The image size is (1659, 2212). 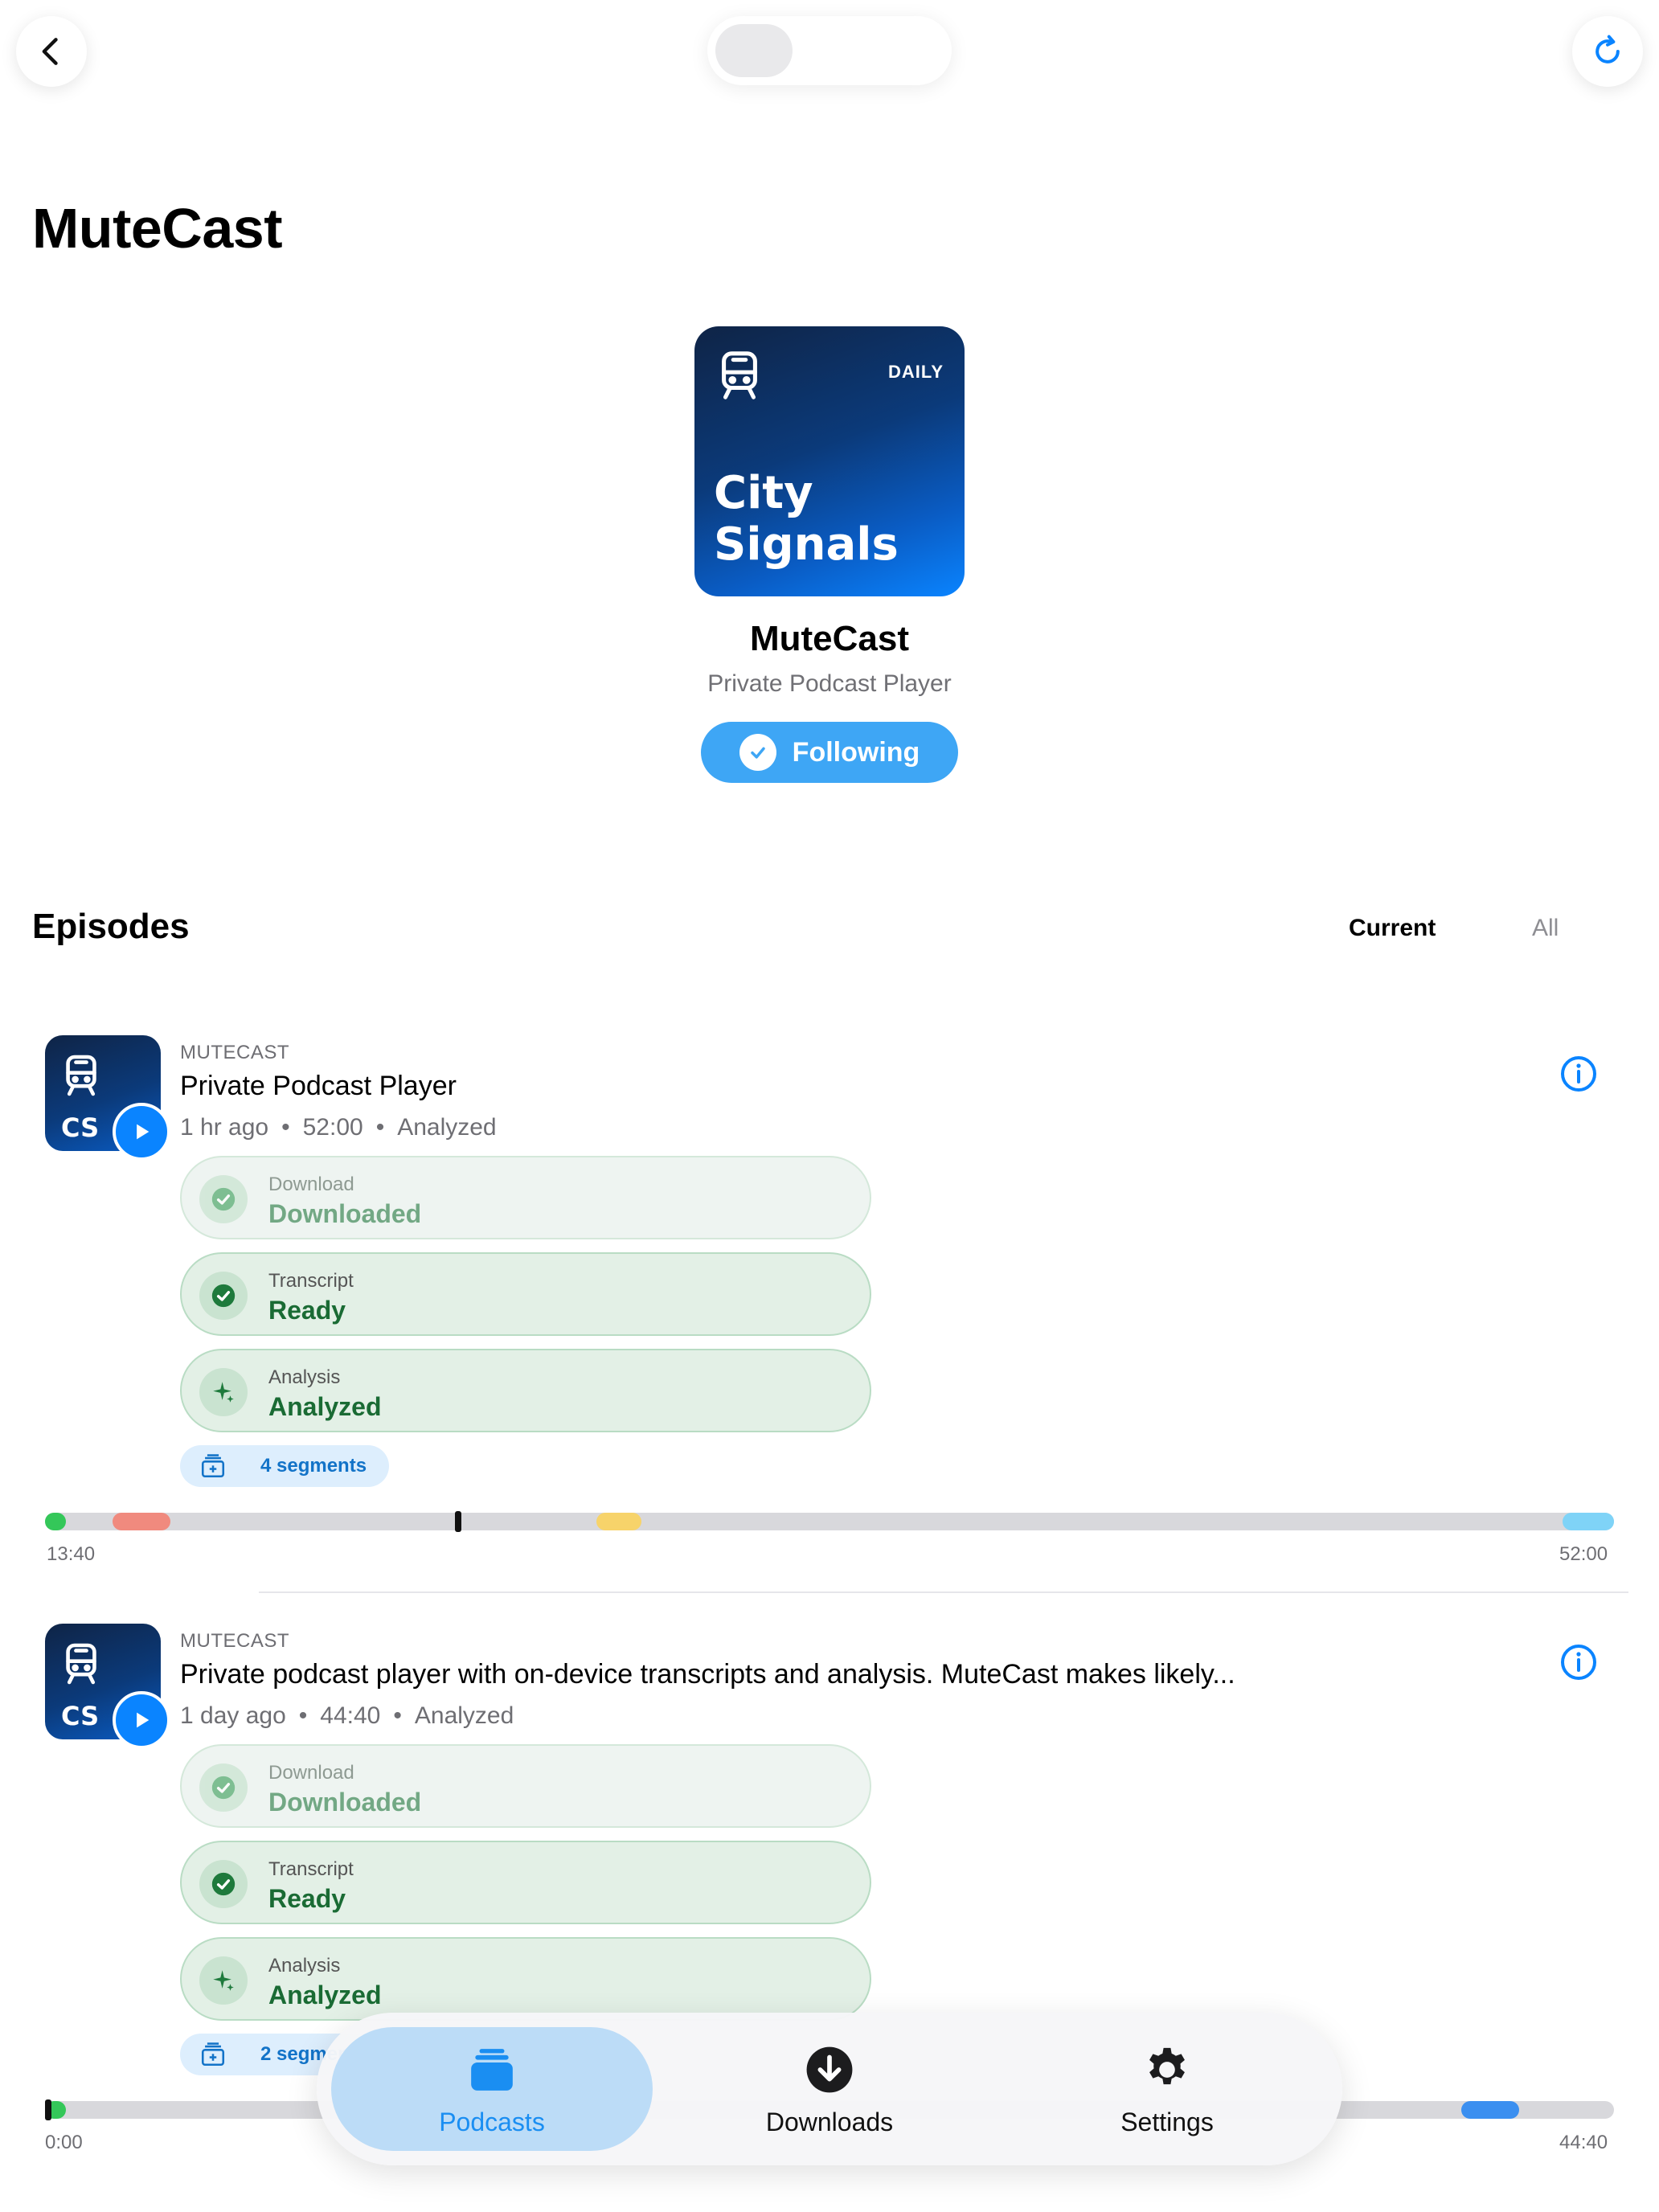 I want to click on refresh-icon, so click(x=1608, y=49).